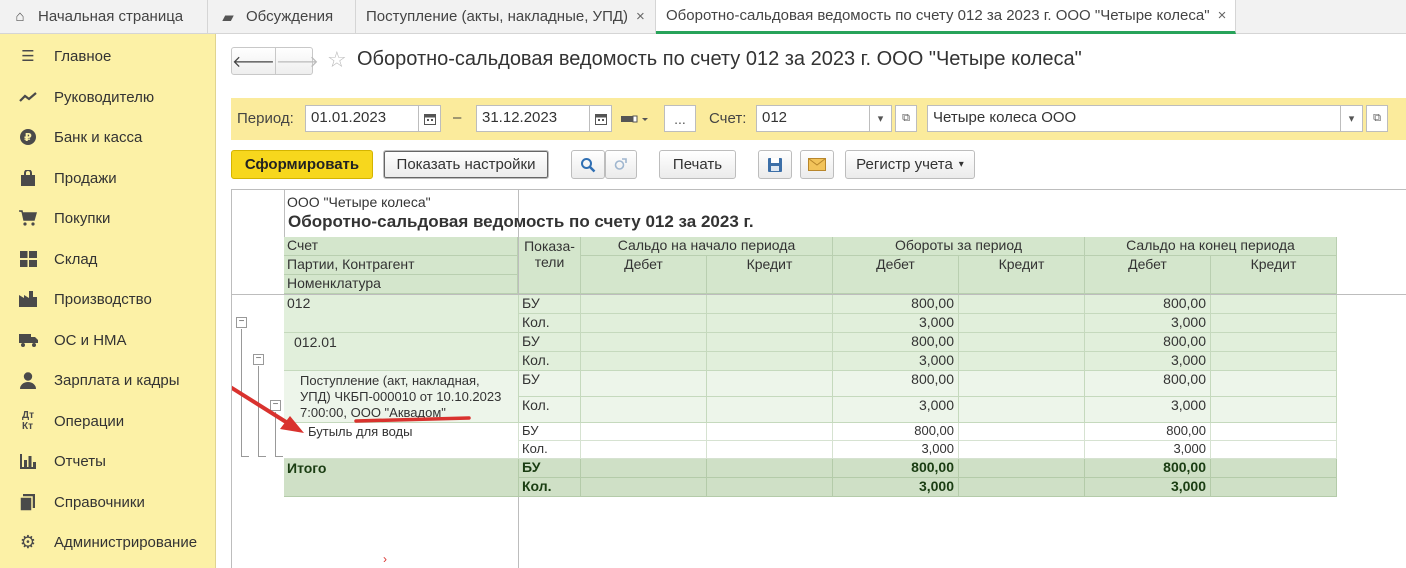 The height and width of the screenshot is (568, 1406). I want to click on sidebar-item-main: ☰ Главное, so click(108, 56).